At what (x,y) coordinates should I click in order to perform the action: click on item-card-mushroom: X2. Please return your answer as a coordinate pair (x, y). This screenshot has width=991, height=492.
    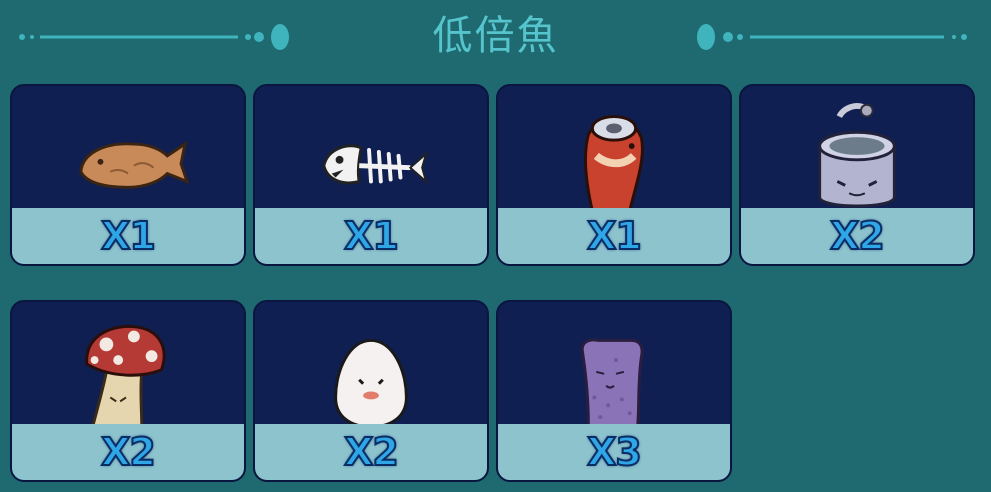
    Looking at the image, I should click on (128, 391).